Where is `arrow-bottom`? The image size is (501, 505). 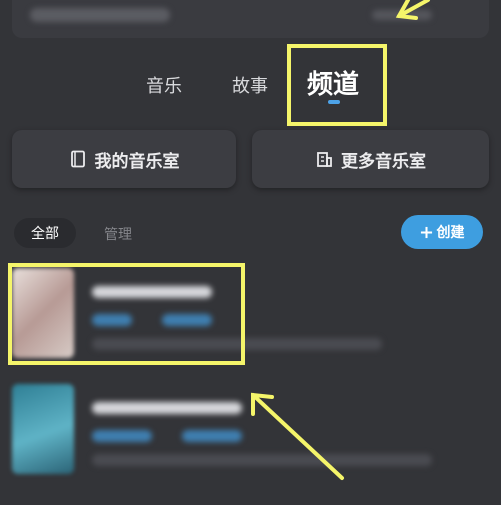 arrow-bottom is located at coordinates (297, 436).